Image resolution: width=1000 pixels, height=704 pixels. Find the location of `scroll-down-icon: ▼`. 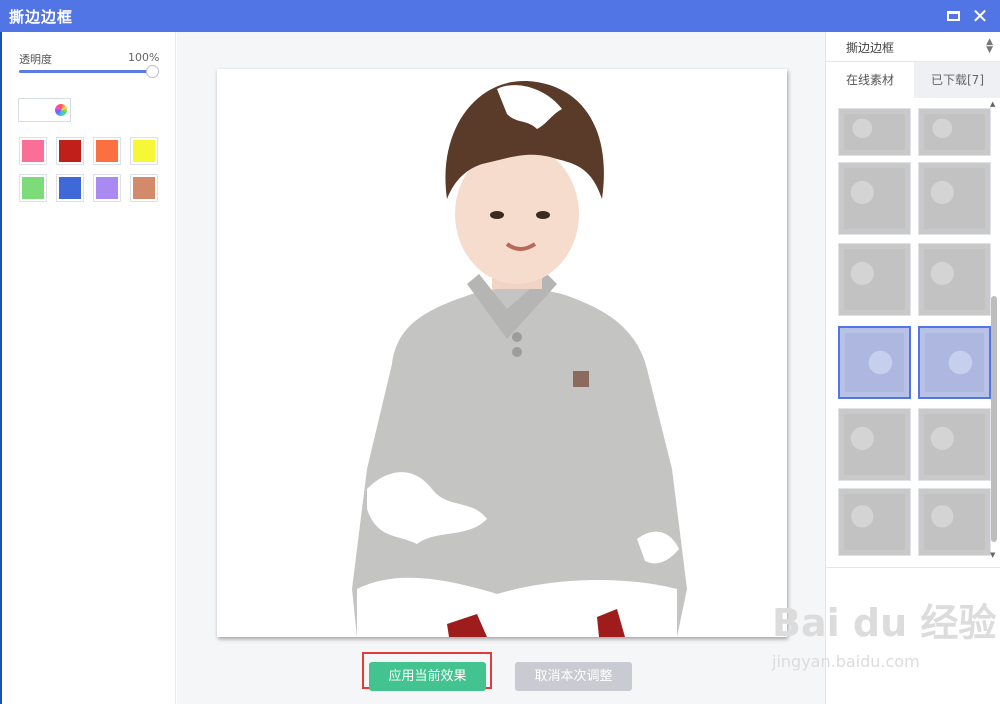

scroll-down-icon: ▼ is located at coordinates (992, 555).